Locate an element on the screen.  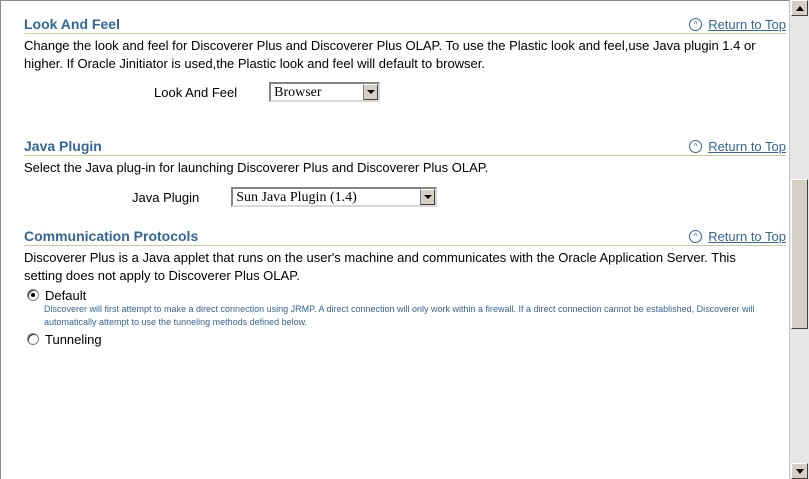
scroll-down-icon is located at coordinates (799, 471).